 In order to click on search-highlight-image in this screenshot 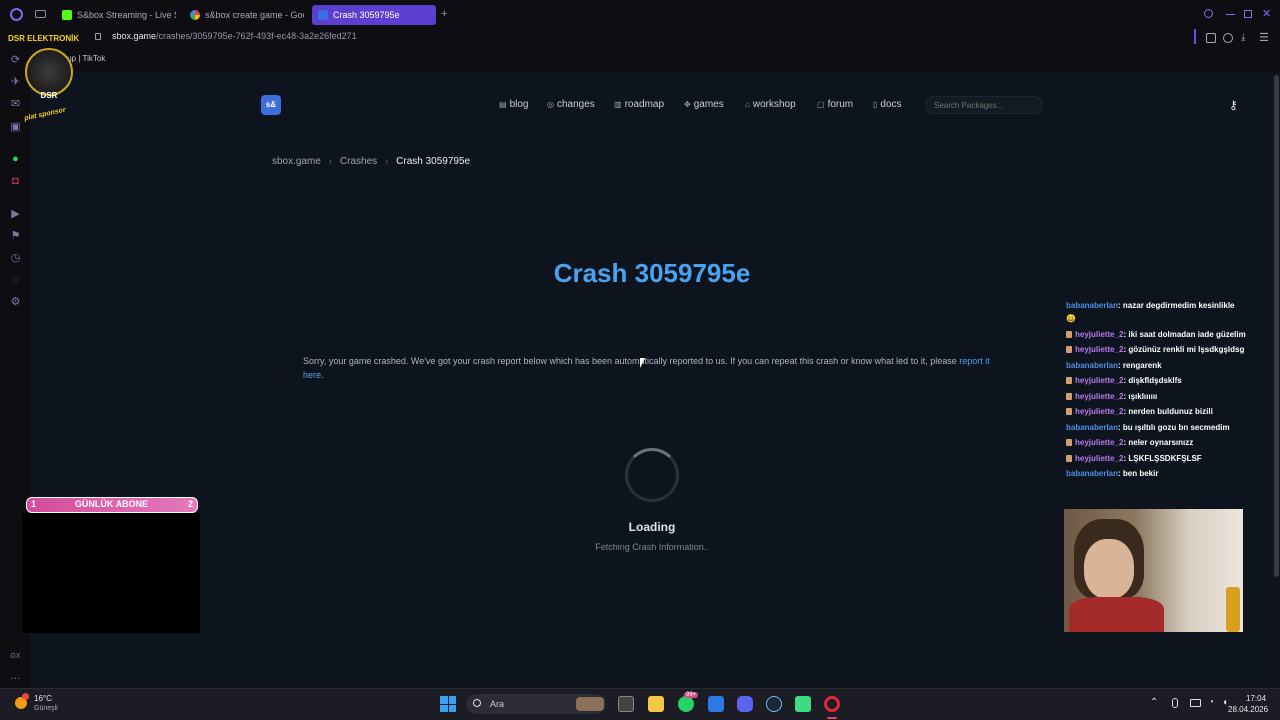, I will do `click(590, 704)`.